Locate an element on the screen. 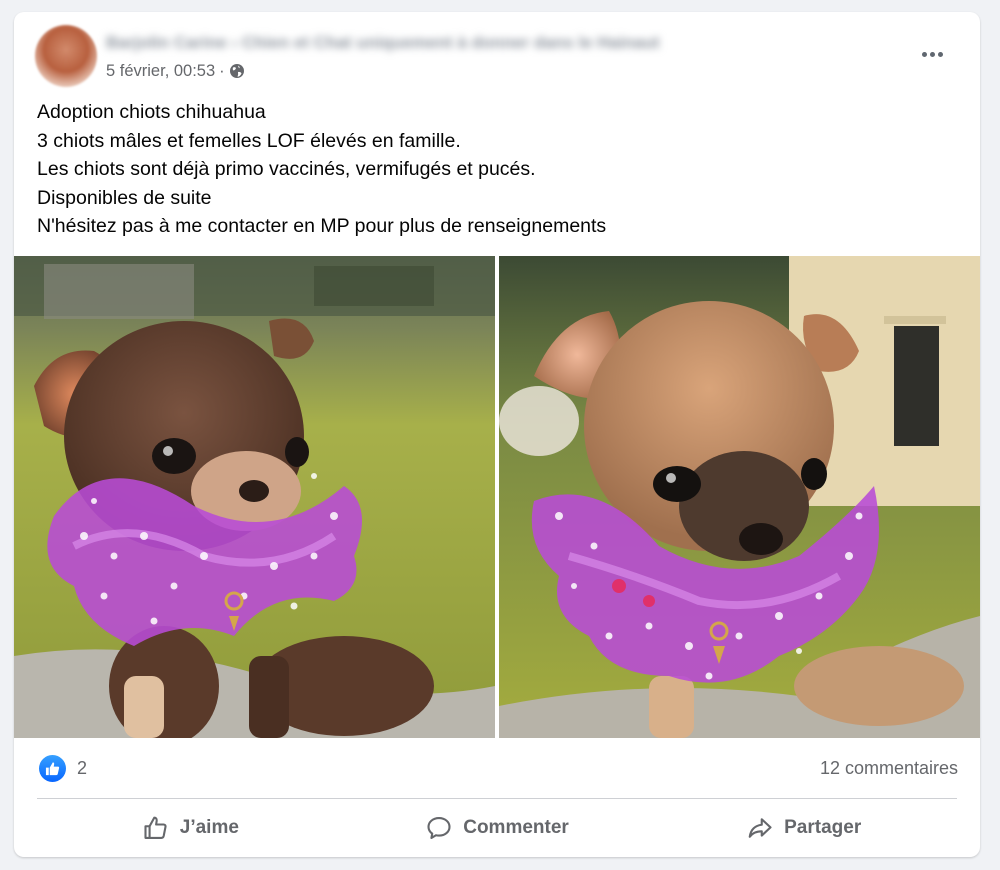  avatar is located at coordinates (66, 56).